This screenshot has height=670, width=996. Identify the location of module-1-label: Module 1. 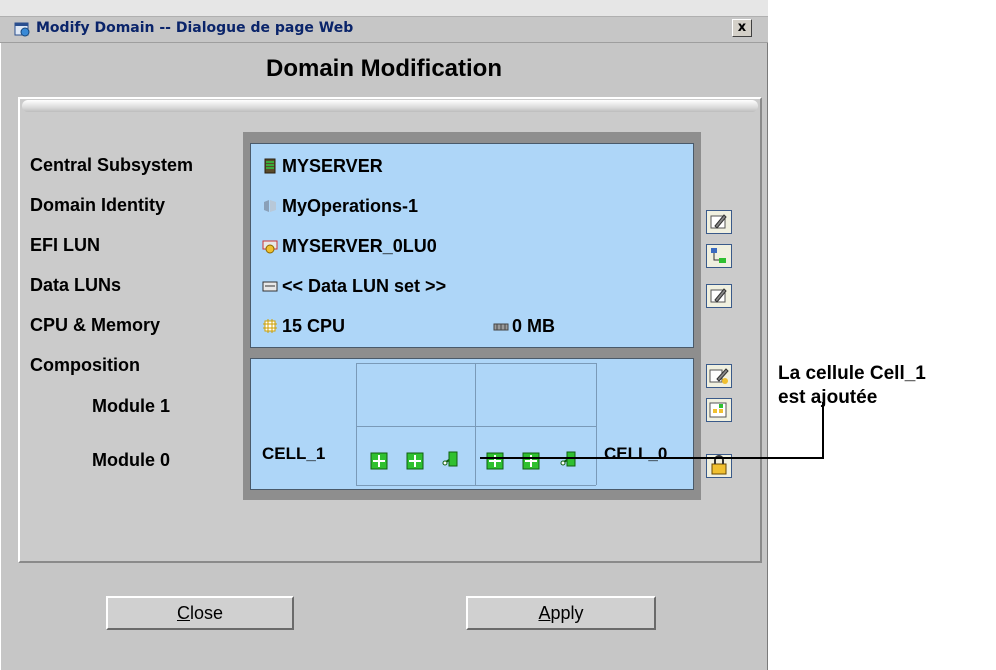
(131, 406).